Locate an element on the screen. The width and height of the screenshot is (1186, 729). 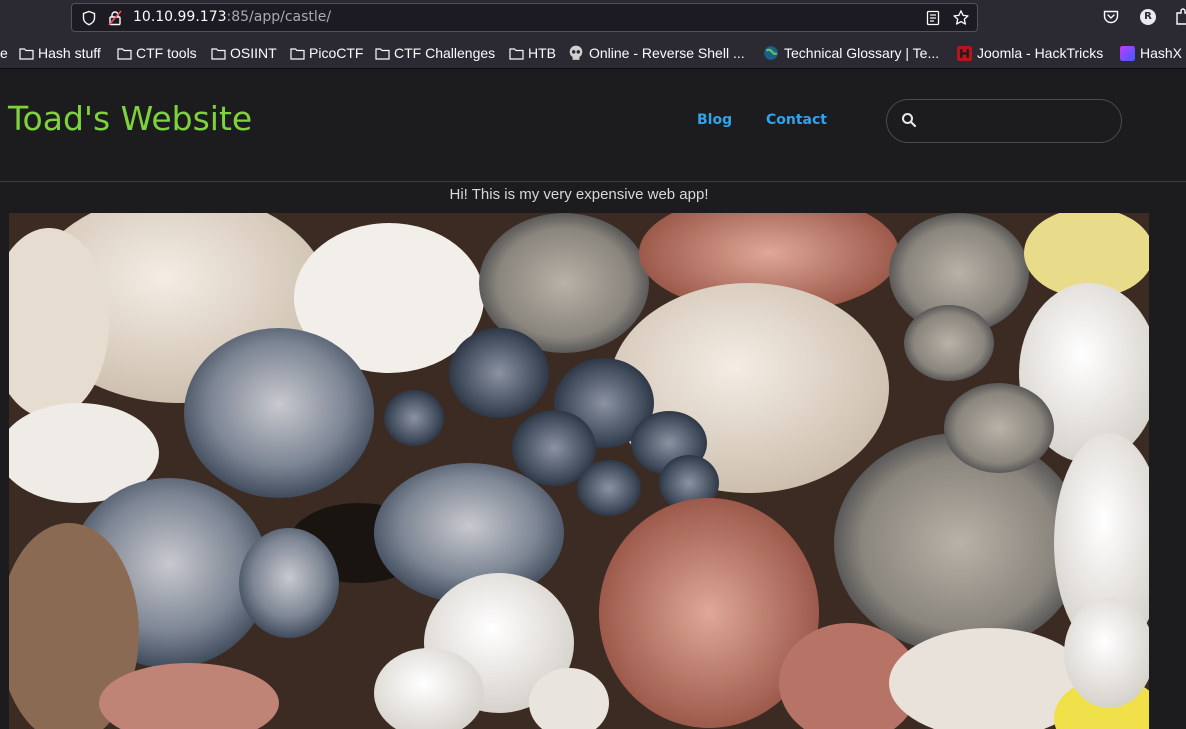
bookmark-label: CTF tools is located at coordinates (166, 53).